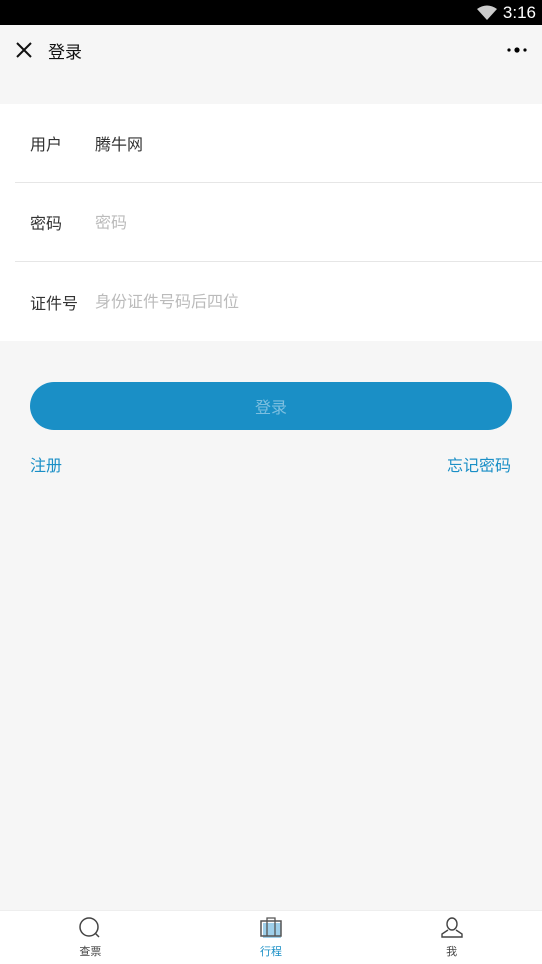  What do you see at coordinates (517, 50) in the screenshot?
I see `more-icon` at bounding box center [517, 50].